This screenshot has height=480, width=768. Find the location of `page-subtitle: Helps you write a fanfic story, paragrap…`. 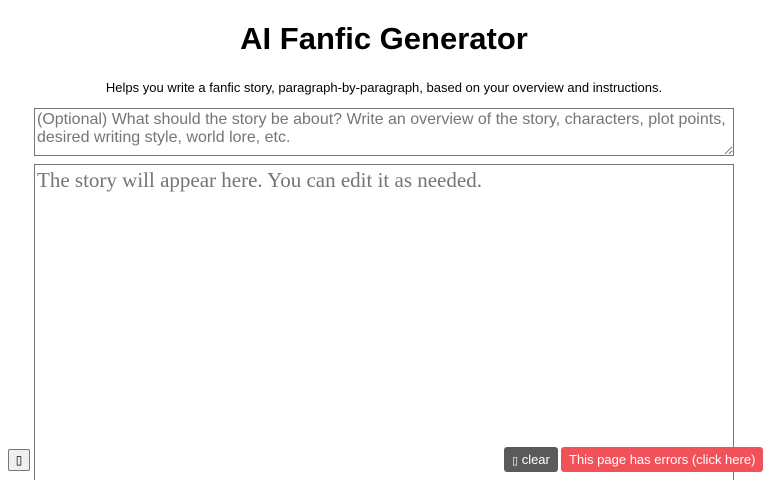

page-subtitle: Helps you write a fanfic story, paragrap… is located at coordinates (384, 87).